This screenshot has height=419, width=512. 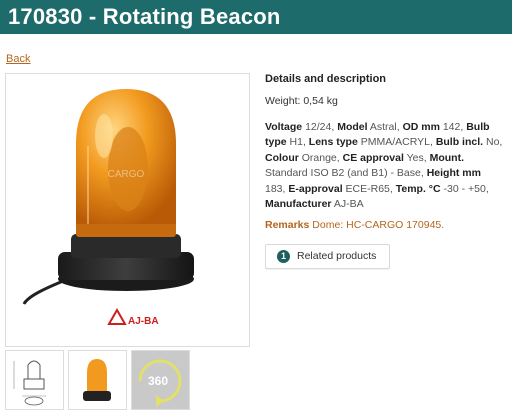 What do you see at coordinates (453, 173) in the screenshot?
I see `spec-label: Height mm` at bounding box center [453, 173].